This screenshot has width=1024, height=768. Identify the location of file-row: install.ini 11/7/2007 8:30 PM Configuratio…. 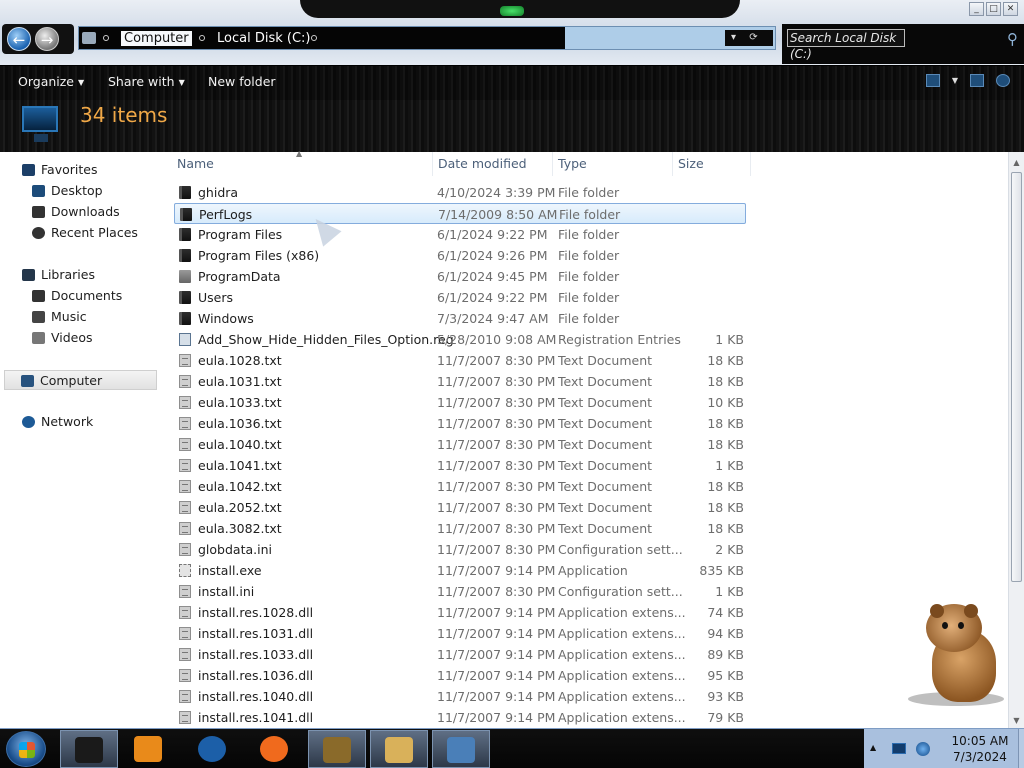
(460, 591).